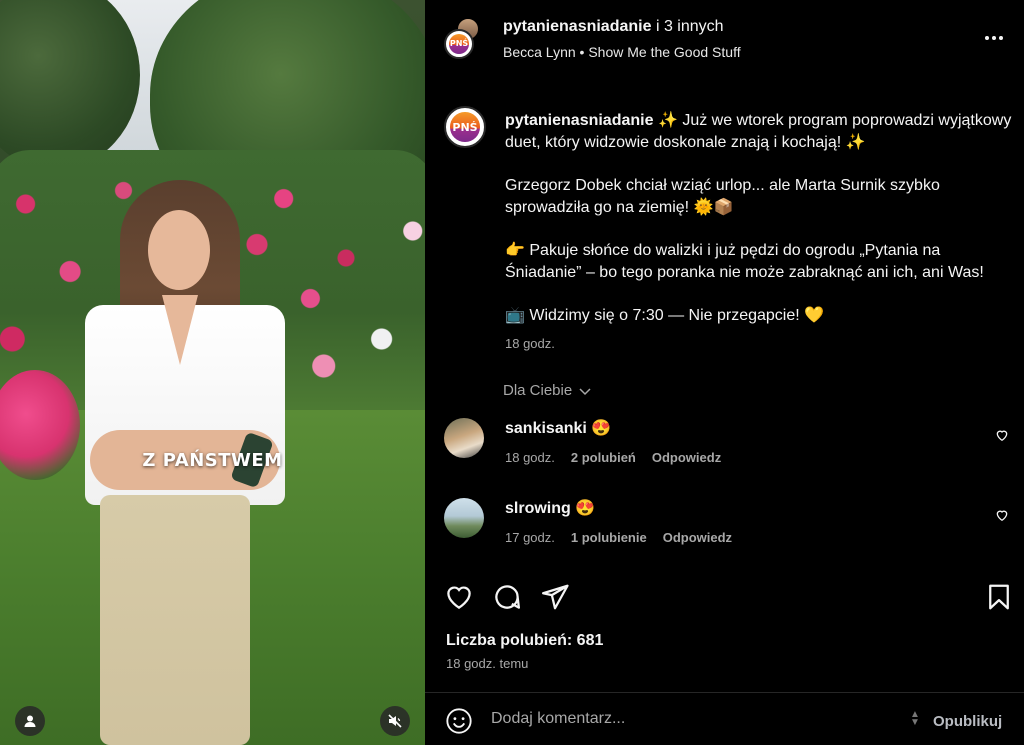 This screenshot has width=1024, height=745. Describe the element at coordinates (530, 343) in the screenshot. I see `caption-timestamp: 18 godz.` at that location.